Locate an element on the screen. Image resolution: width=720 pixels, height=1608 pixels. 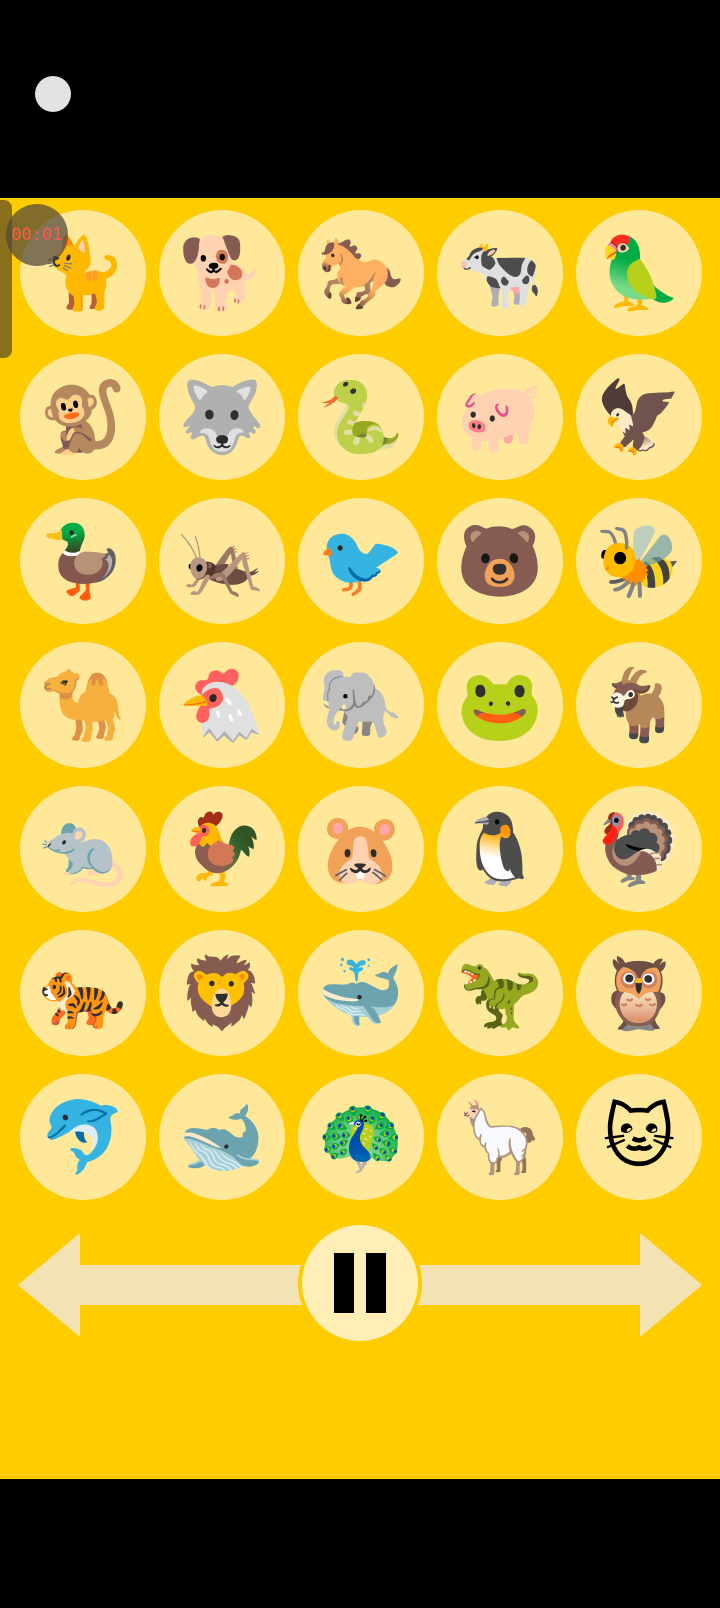
arrow-right-icon is located at coordinates (552, 1285).